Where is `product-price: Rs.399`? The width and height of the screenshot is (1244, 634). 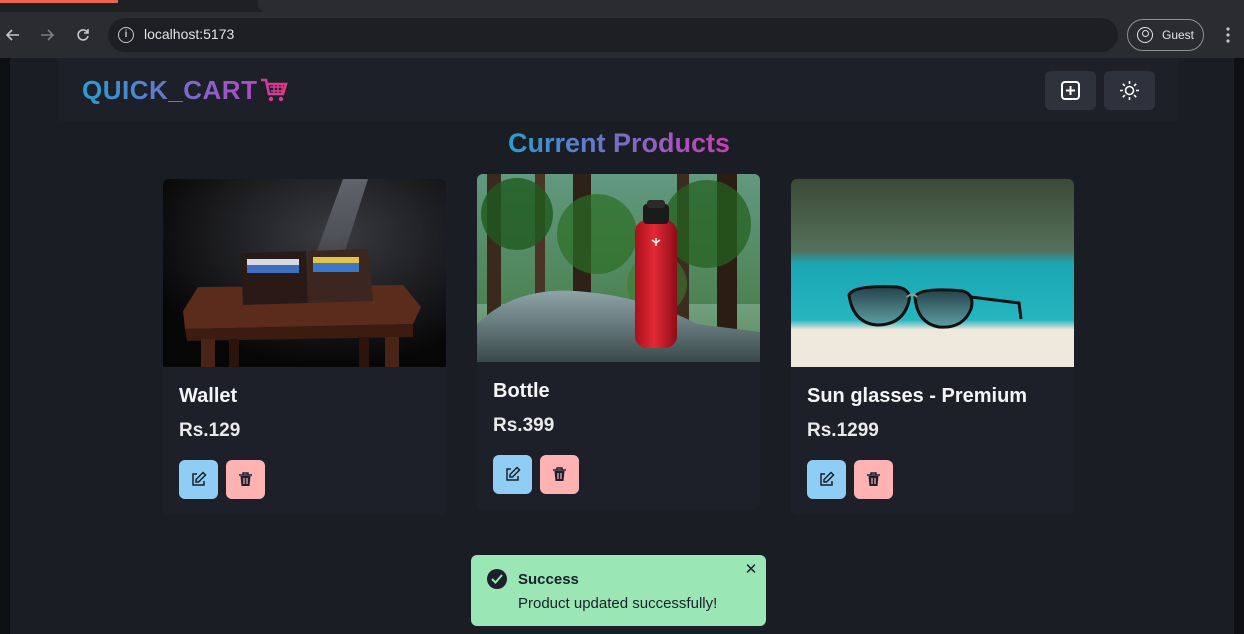 product-price: Rs.399 is located at coordinates (524, 425).